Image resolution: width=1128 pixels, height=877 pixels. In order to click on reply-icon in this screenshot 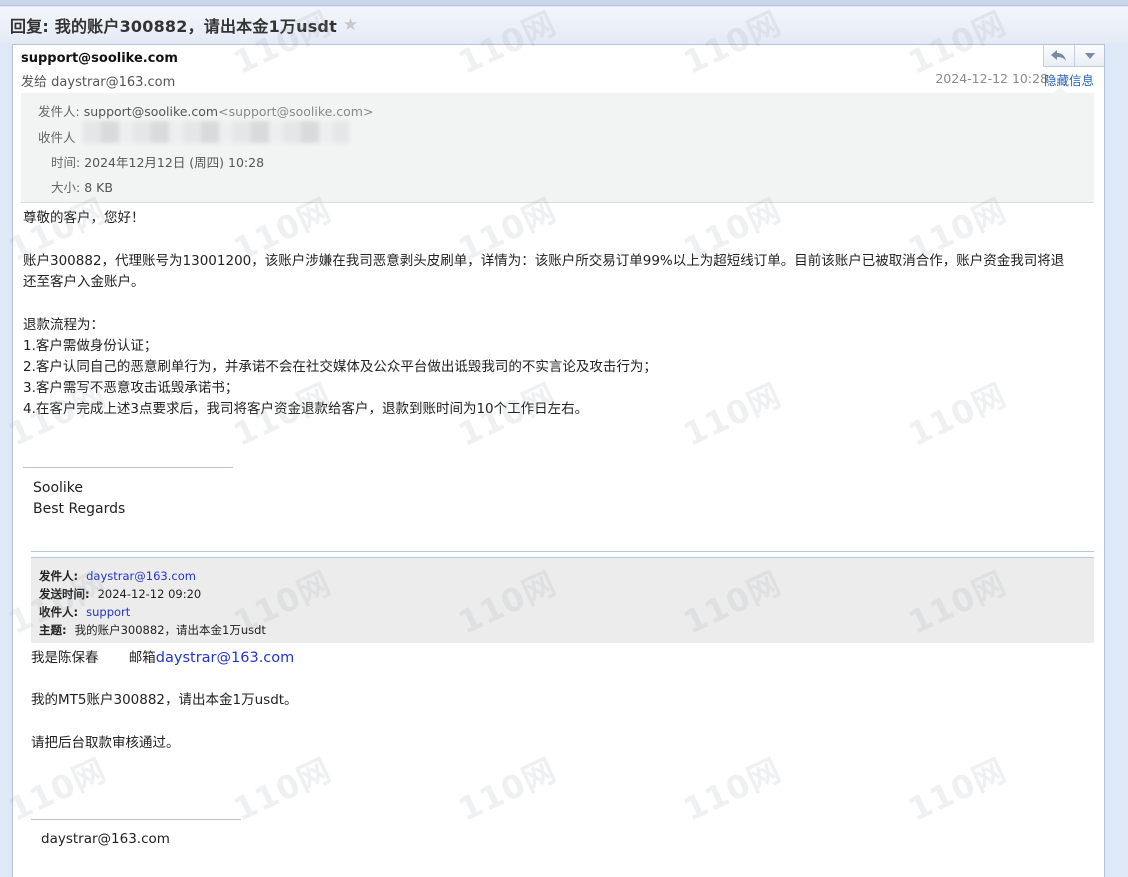, I will do `click(1058, 55)`.